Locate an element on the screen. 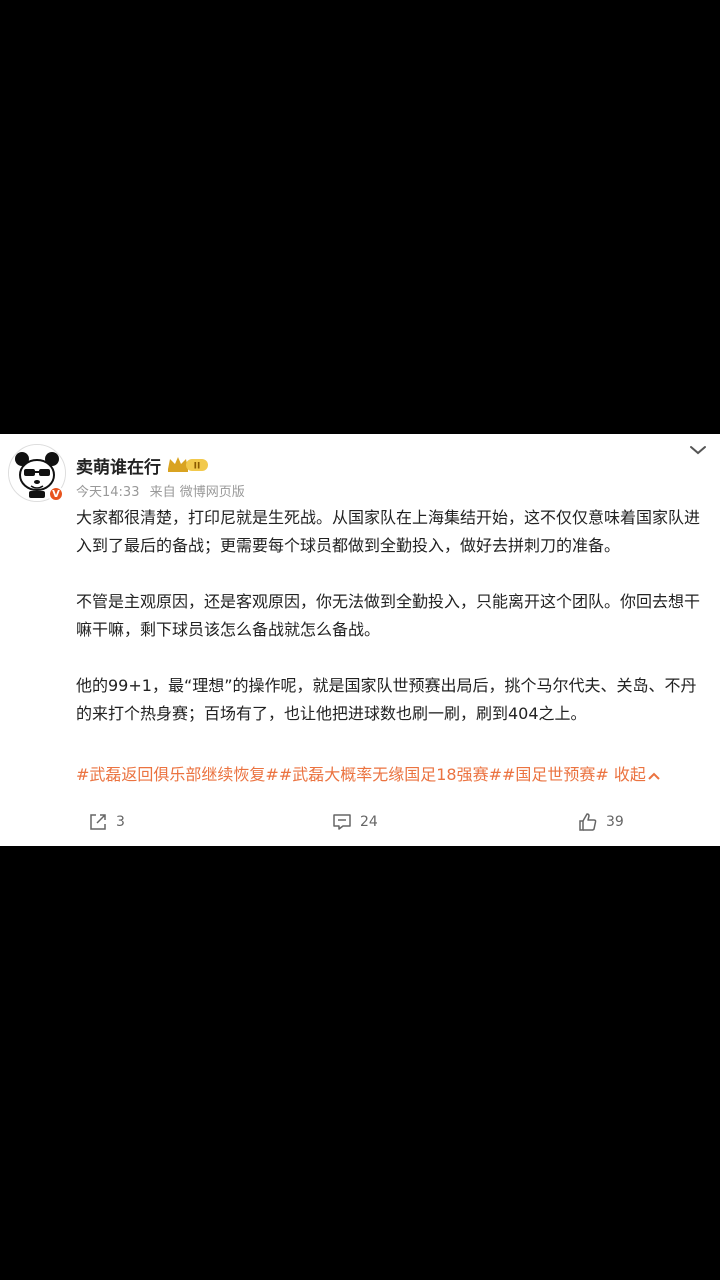 This screenshot has width=720, height=1280. collapse-label: 收起 is located at coordinates (629, 774).